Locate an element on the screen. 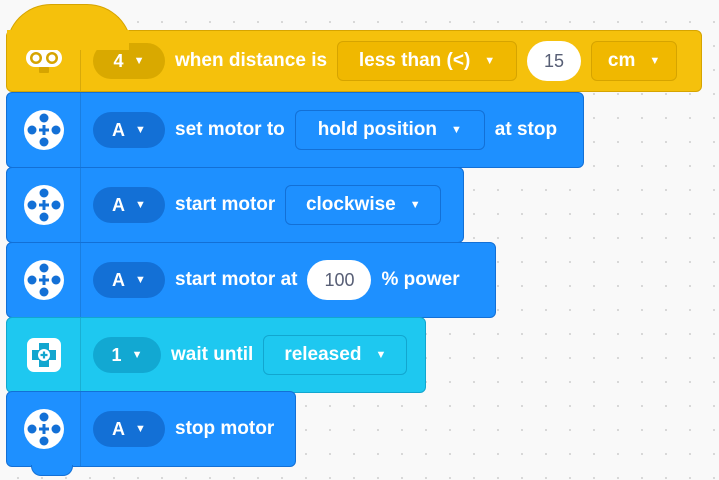  sensor-state-value: released is located at coordinates (323, 354).